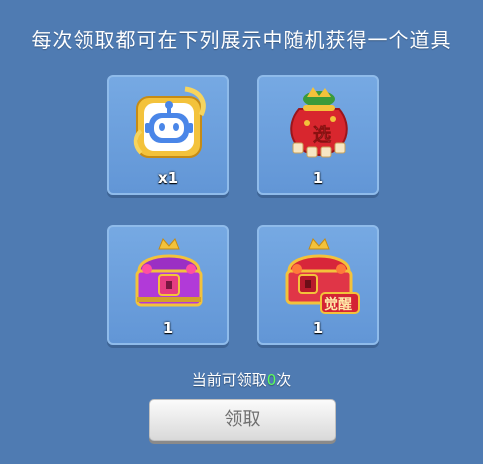  I want to click on reward-card-lucky-bag: 选 1, so click(318, 135).